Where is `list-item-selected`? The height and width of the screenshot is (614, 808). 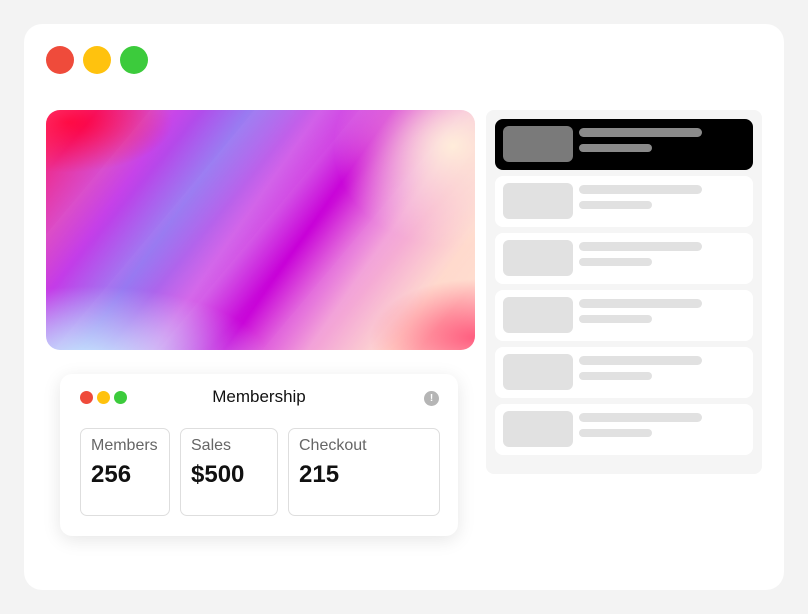 list-item-selected is located at coordinates (624, 144).